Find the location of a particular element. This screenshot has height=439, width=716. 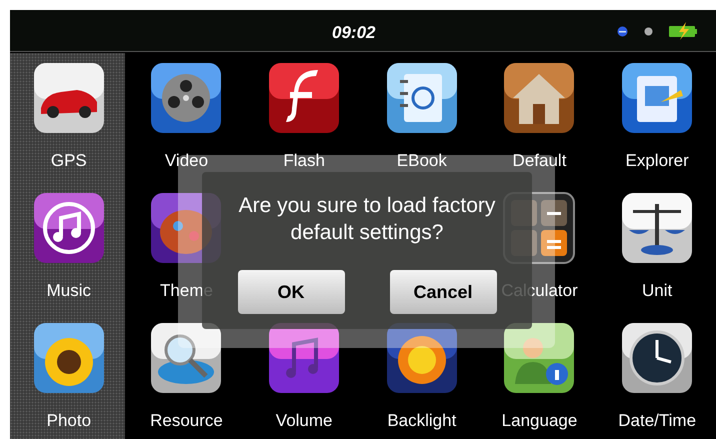

app-label: EBook is located at coordinates (421, 161).